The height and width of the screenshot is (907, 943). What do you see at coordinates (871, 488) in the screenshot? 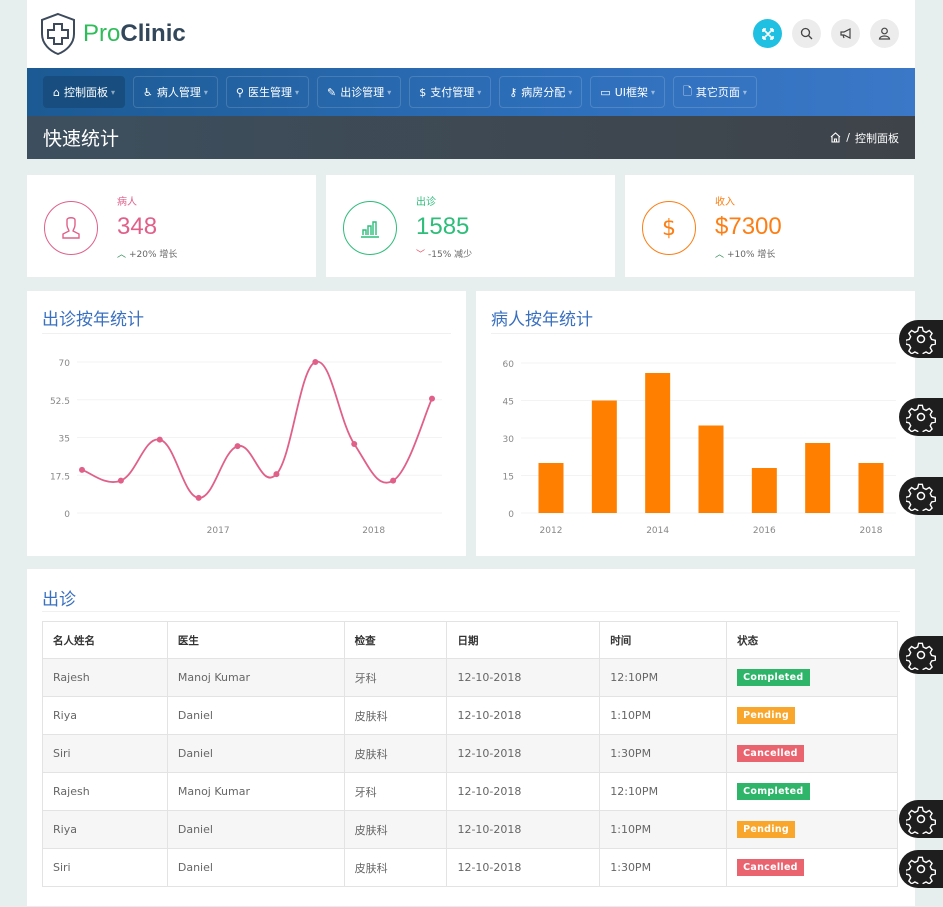
I see `bar-2018` at bounding box center [871, 488].